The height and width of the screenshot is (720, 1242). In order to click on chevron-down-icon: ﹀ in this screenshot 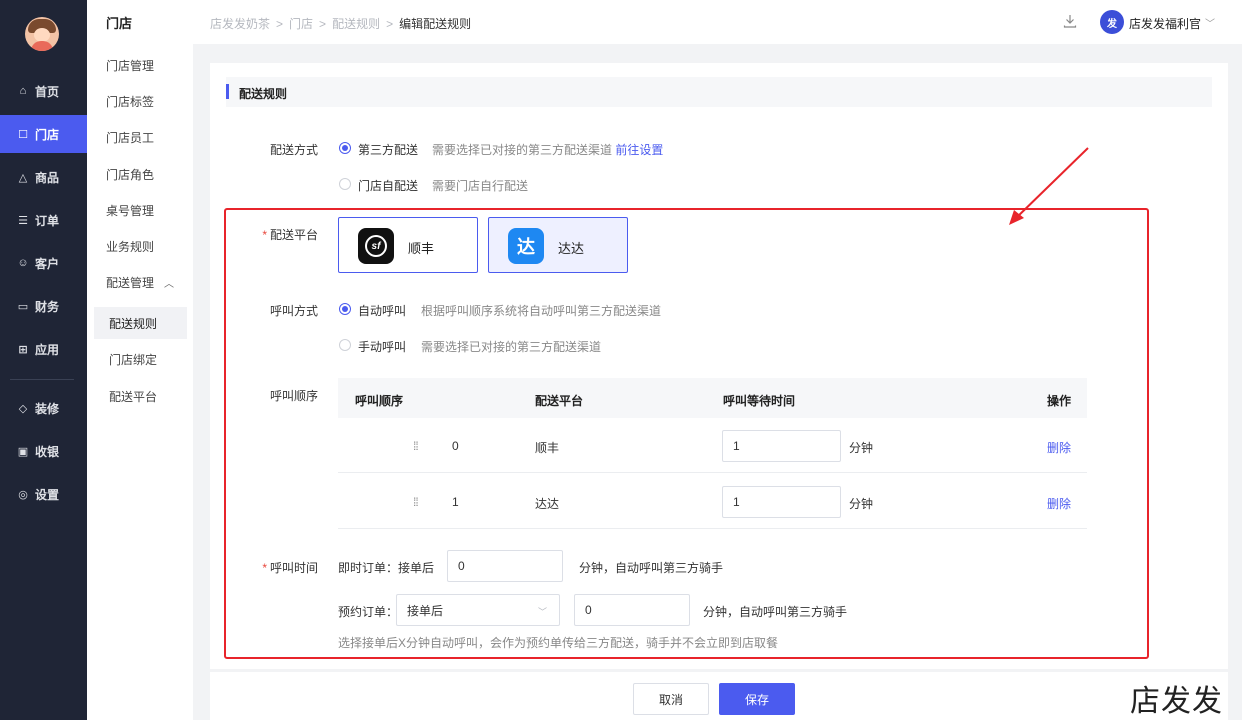, I will do `click(1210, 22)`.